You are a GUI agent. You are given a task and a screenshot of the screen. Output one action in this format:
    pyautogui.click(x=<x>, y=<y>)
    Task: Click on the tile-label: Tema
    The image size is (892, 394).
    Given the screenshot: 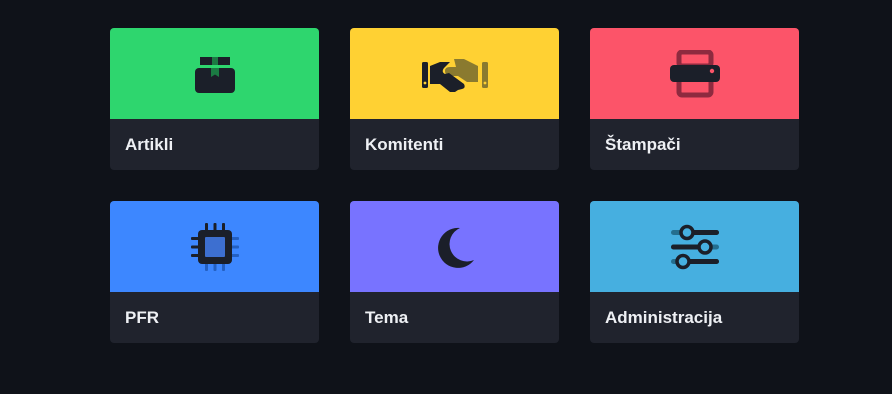 What is the action you would take?
    pyautogui.click(x=387, y=317)
    